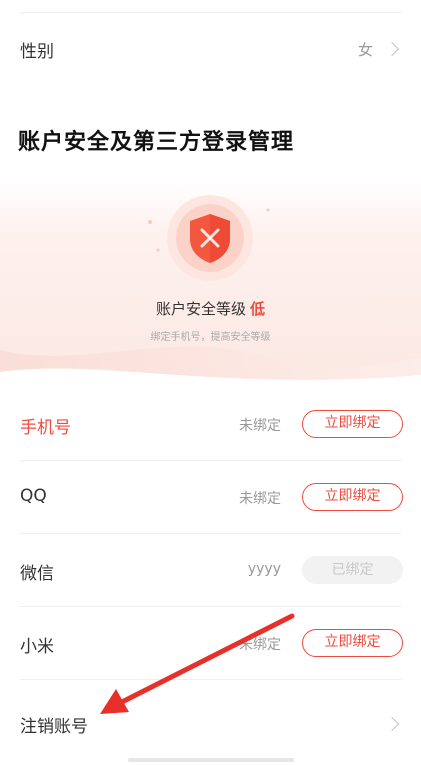  Describe the element at coordinates (37, 52) in the screenshot. I see `gender-label: 性别` at that location.